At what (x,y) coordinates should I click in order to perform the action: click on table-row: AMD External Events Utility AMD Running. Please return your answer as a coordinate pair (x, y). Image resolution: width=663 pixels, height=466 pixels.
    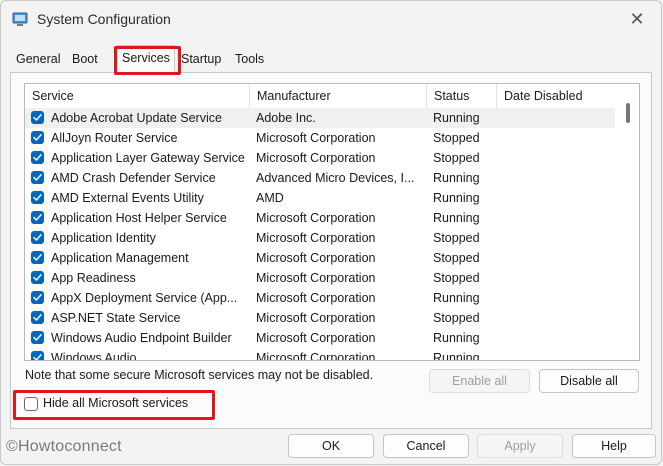
    Looking at the image, I should click on (320, 198).